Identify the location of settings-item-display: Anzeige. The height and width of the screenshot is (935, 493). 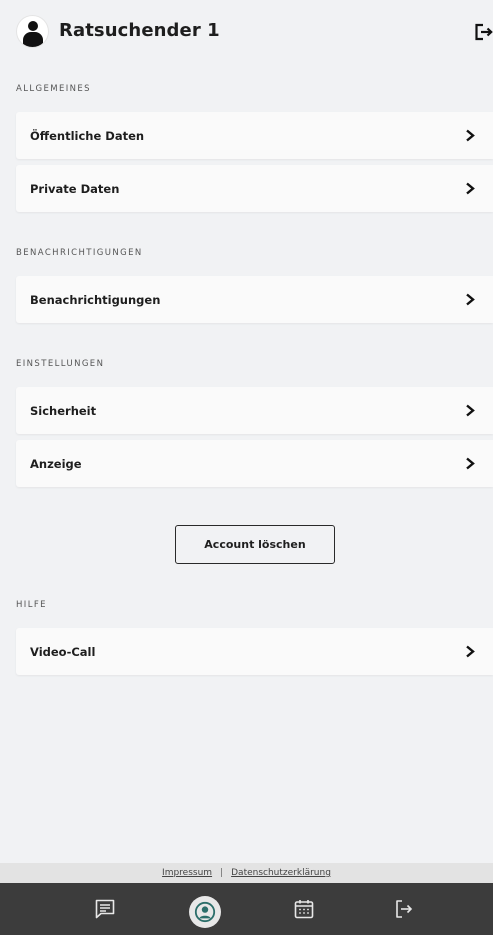
(254, 463).